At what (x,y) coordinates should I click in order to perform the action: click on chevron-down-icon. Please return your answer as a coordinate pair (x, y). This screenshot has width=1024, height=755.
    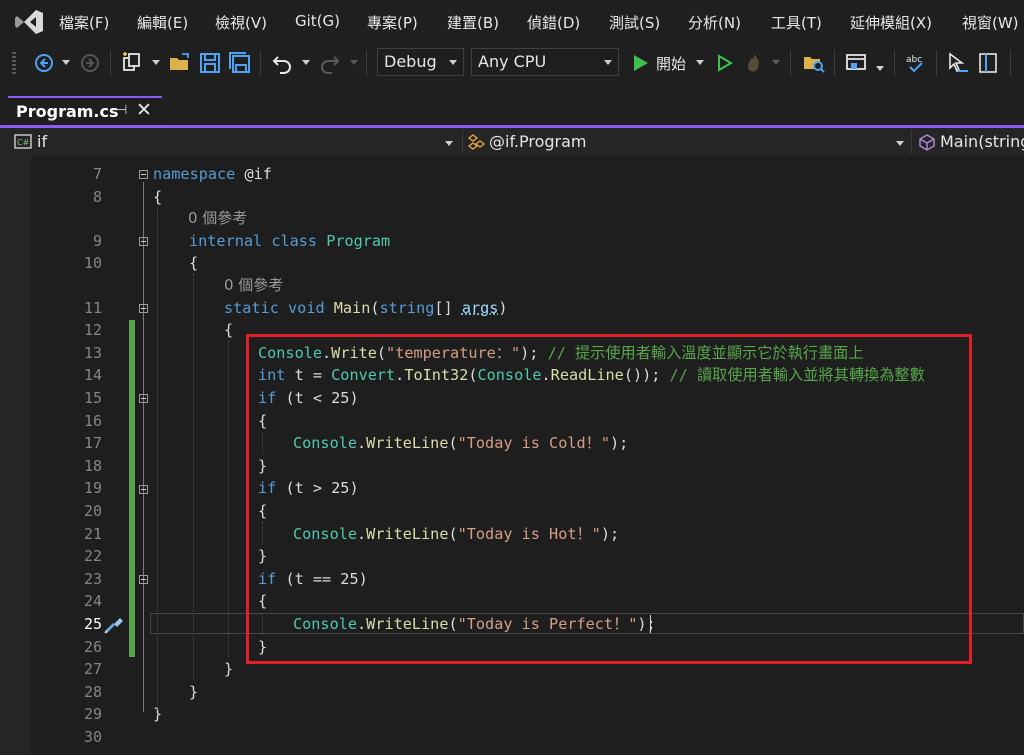
    Looking at the image, I should click on (449, 143).